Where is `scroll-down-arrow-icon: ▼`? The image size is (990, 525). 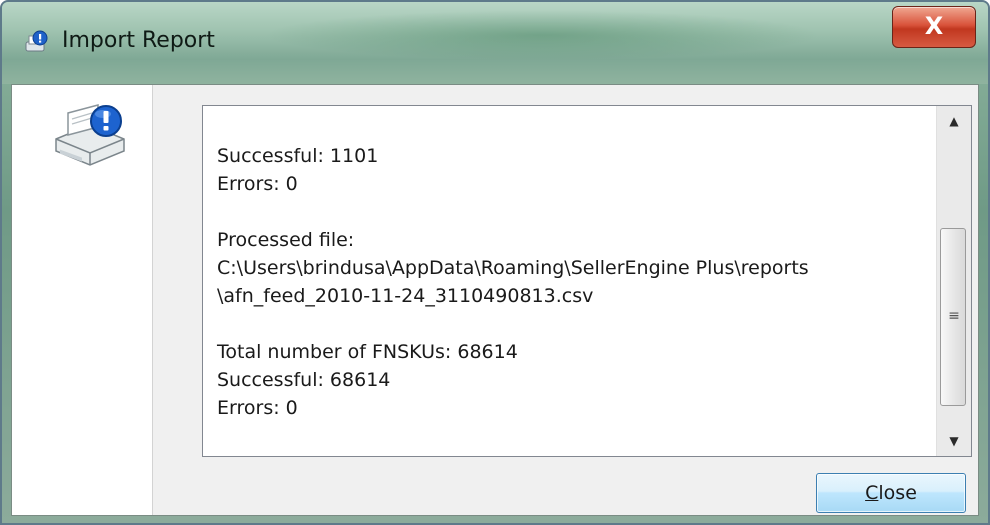 scroll-down-arrow-icon: ▼ is located at coordinates (954, 441).